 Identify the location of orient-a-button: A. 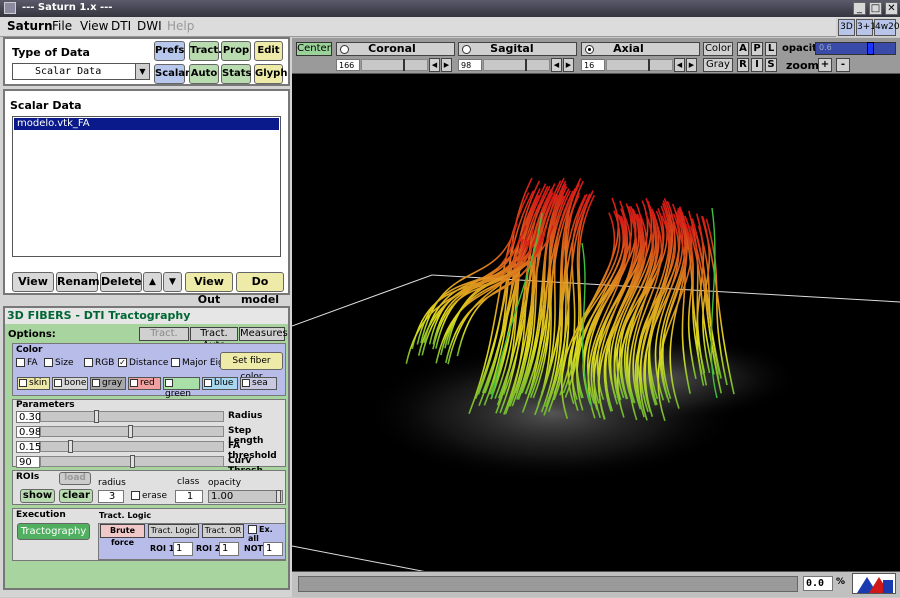
(743, 49).